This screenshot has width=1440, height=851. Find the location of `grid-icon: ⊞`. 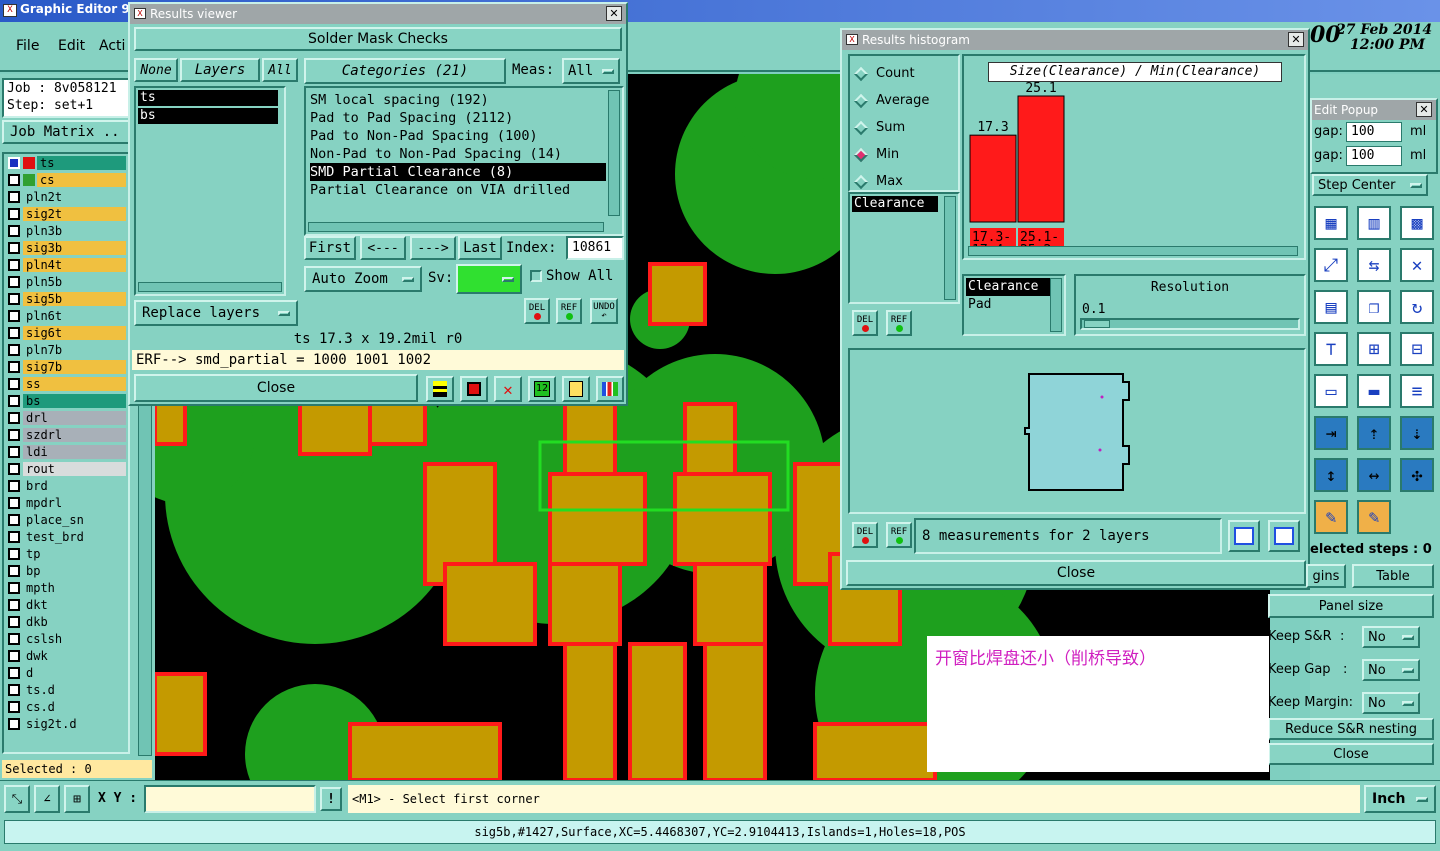

grid-icon: ⊞ is located at coordinates (77, 799).